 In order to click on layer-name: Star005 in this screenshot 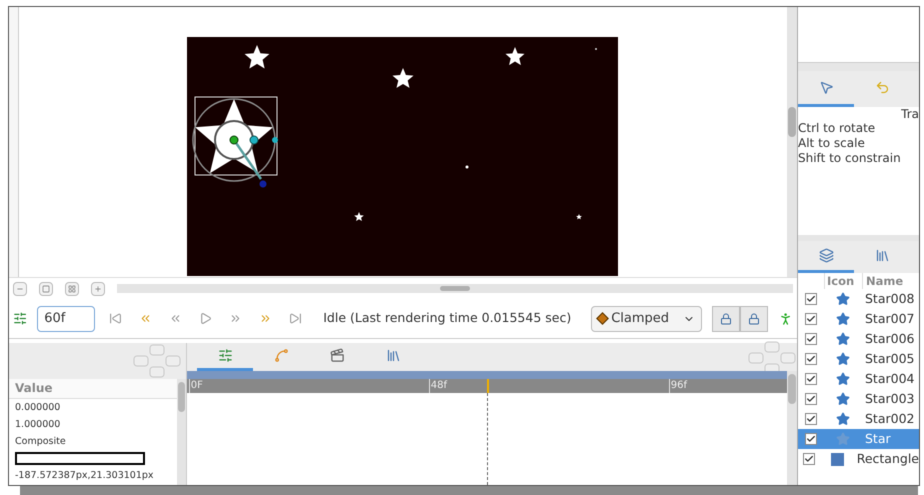, I will do `click(889, 359)`.